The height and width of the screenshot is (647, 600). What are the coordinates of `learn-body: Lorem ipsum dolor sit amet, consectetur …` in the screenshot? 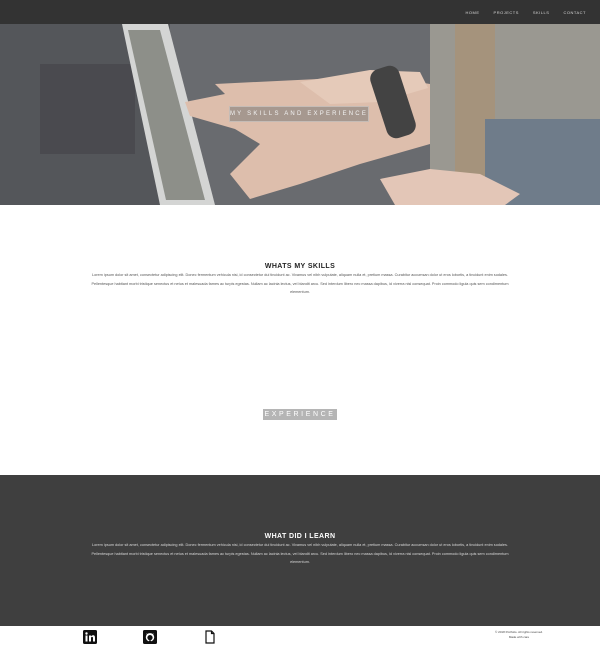 It's located at (300, 553).